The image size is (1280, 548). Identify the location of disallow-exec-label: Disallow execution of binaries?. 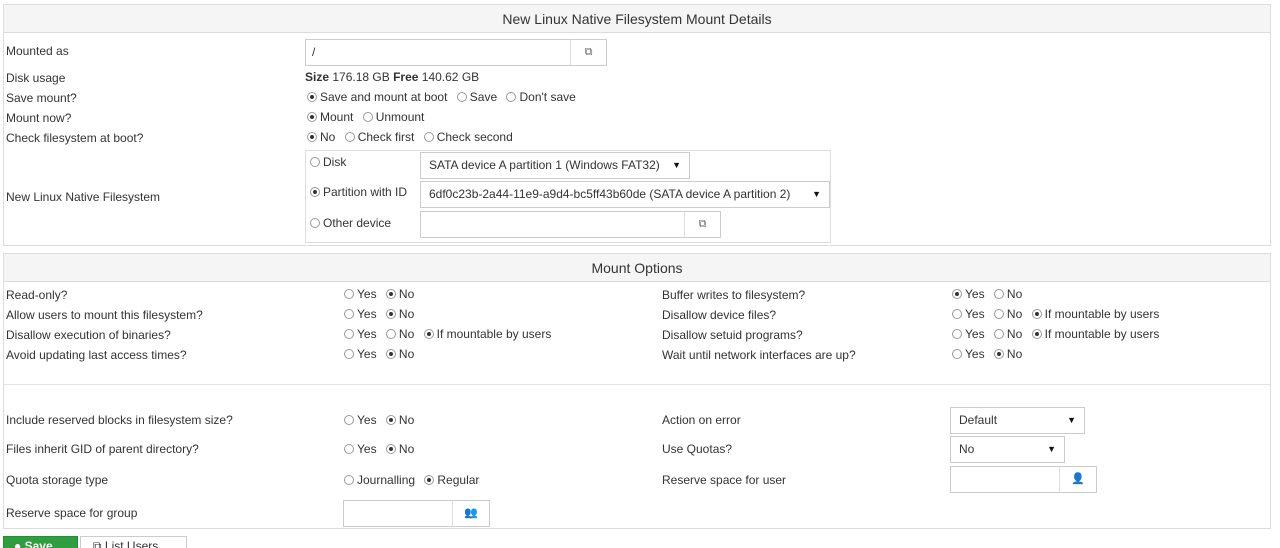
(88, 335).